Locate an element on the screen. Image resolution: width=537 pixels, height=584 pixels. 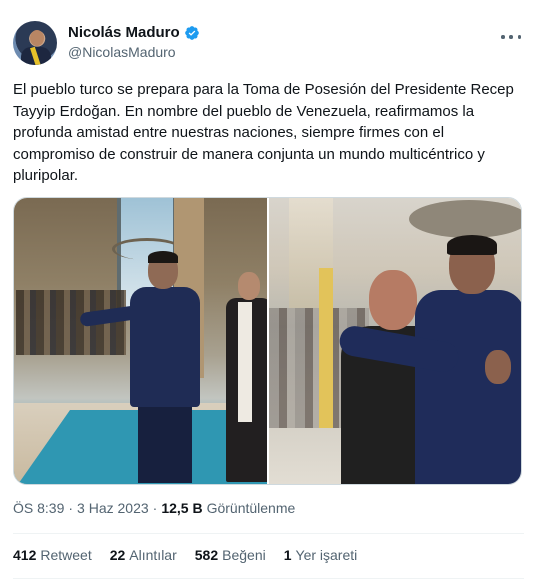
more-options-icon is located at coordinates (511, 37).